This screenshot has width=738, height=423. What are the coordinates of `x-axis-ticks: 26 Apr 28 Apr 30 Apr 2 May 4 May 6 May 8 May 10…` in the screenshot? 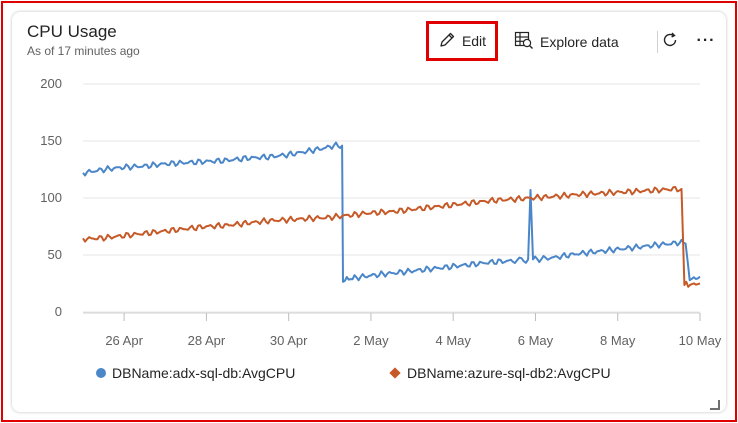 It's located at (402, 330).